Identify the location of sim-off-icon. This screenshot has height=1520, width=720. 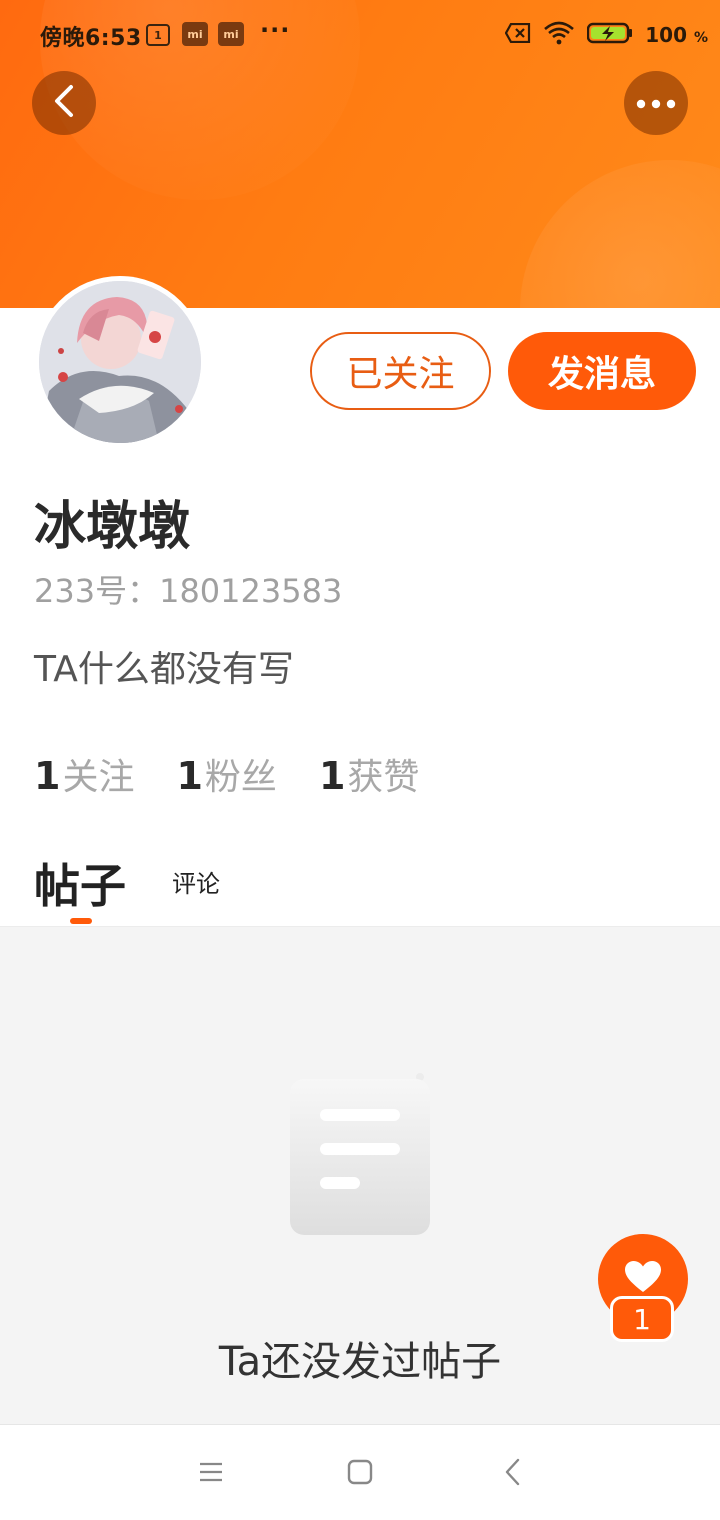
(517, 34).